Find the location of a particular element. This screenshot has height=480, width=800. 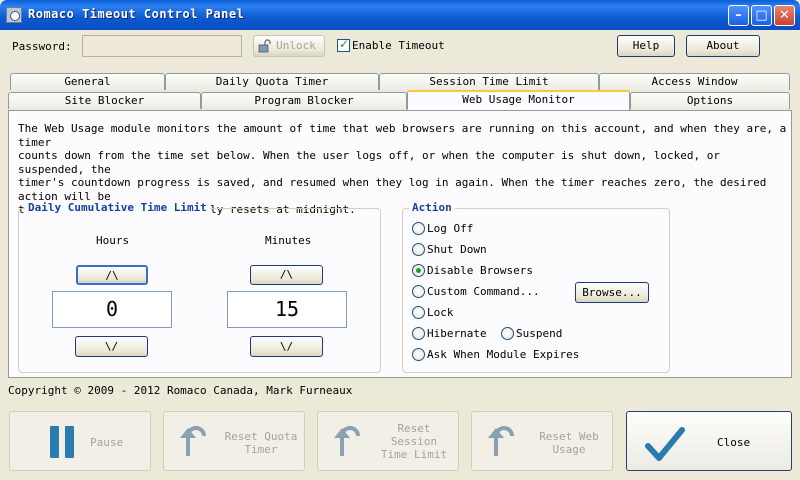

daily-limit-title: Daily Cumulative Time Limit is located at coordinates (117, 207).